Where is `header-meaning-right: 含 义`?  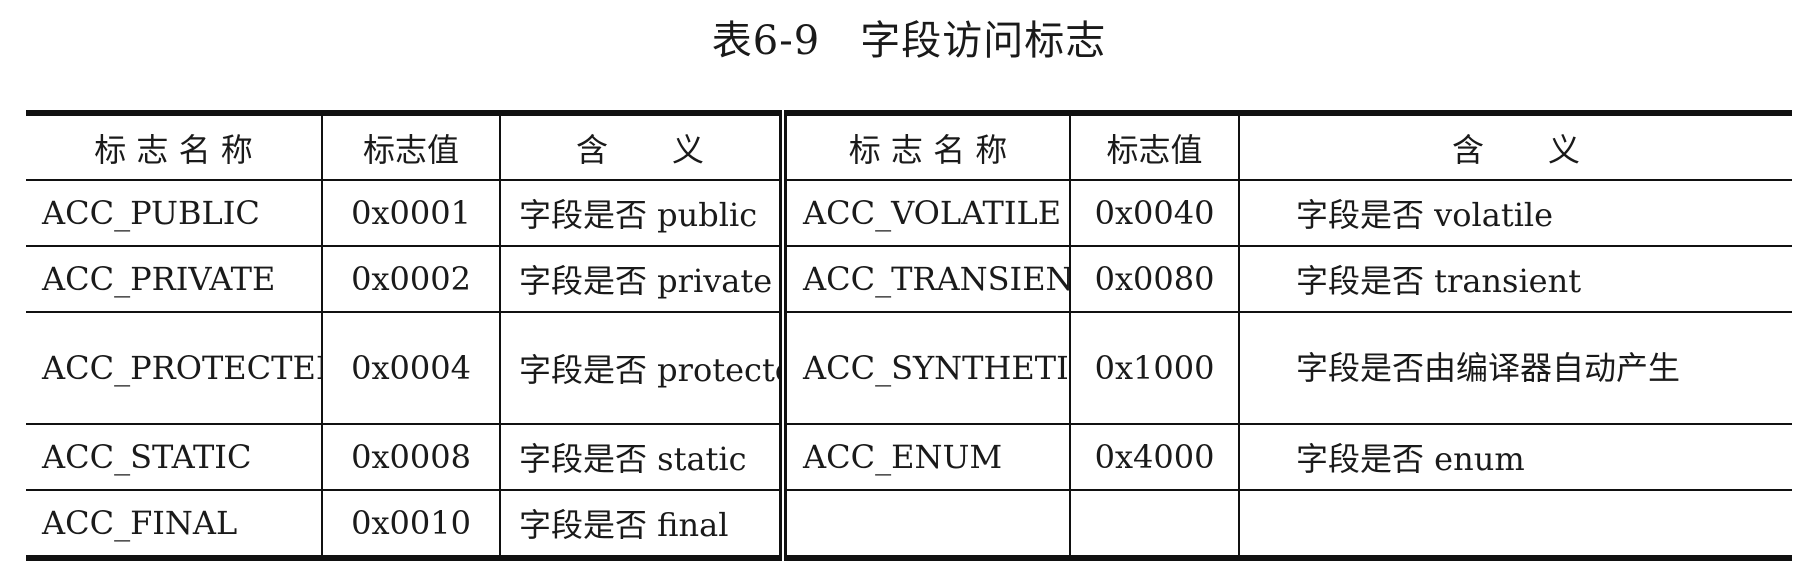
header-meaning-right: 含 义 is located at coordinates (1515, 147).